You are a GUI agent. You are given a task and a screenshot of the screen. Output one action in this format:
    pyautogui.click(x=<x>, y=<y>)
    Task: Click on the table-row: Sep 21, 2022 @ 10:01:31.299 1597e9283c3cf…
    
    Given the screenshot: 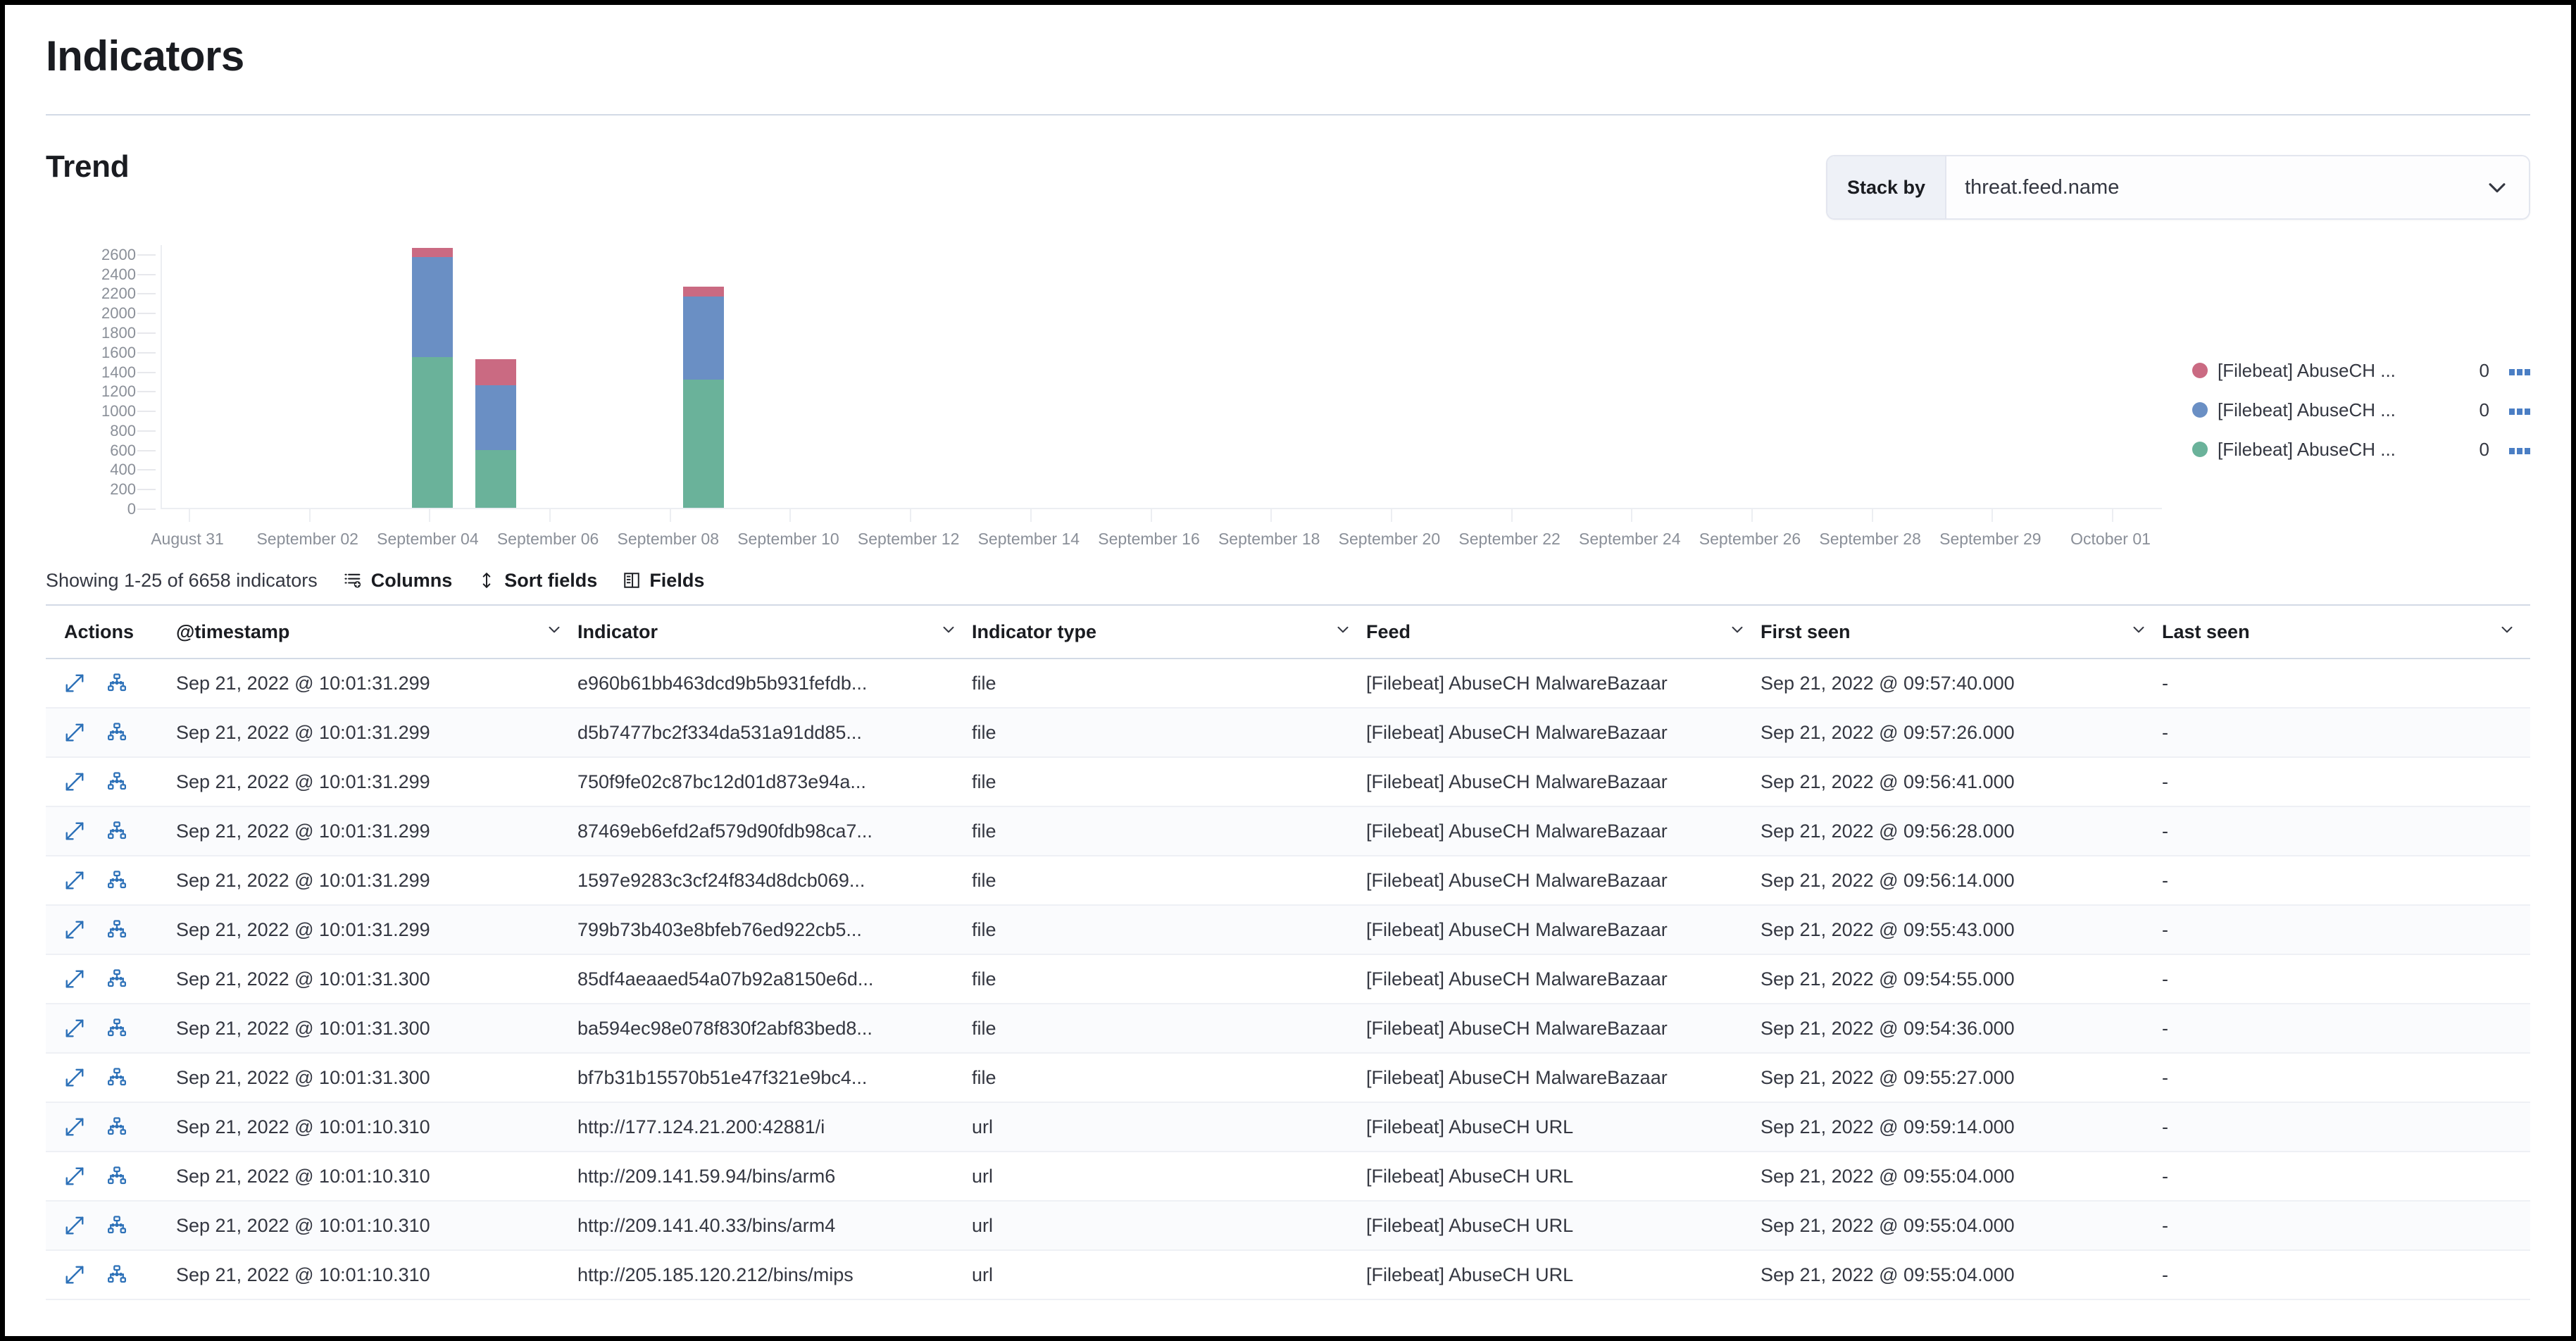 What is the action you would take?
    pyautogui.click(x=1288, y=881)
    